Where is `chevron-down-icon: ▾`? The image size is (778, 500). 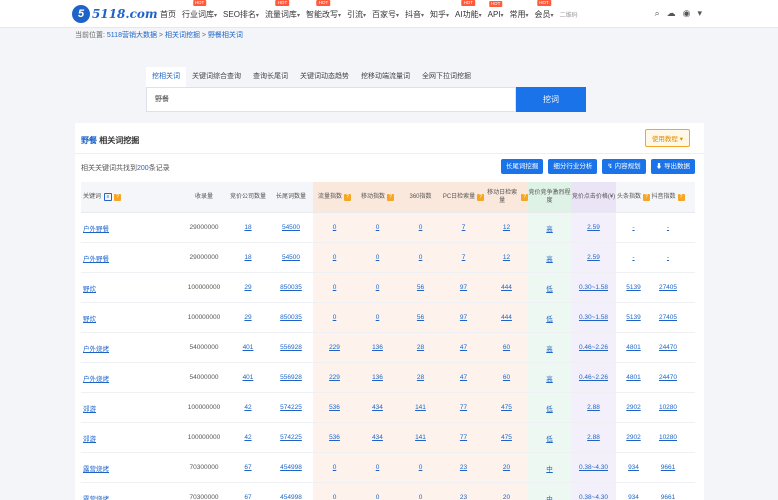
chevron-down-icon: ▾ is located at coordinates (699, 13).